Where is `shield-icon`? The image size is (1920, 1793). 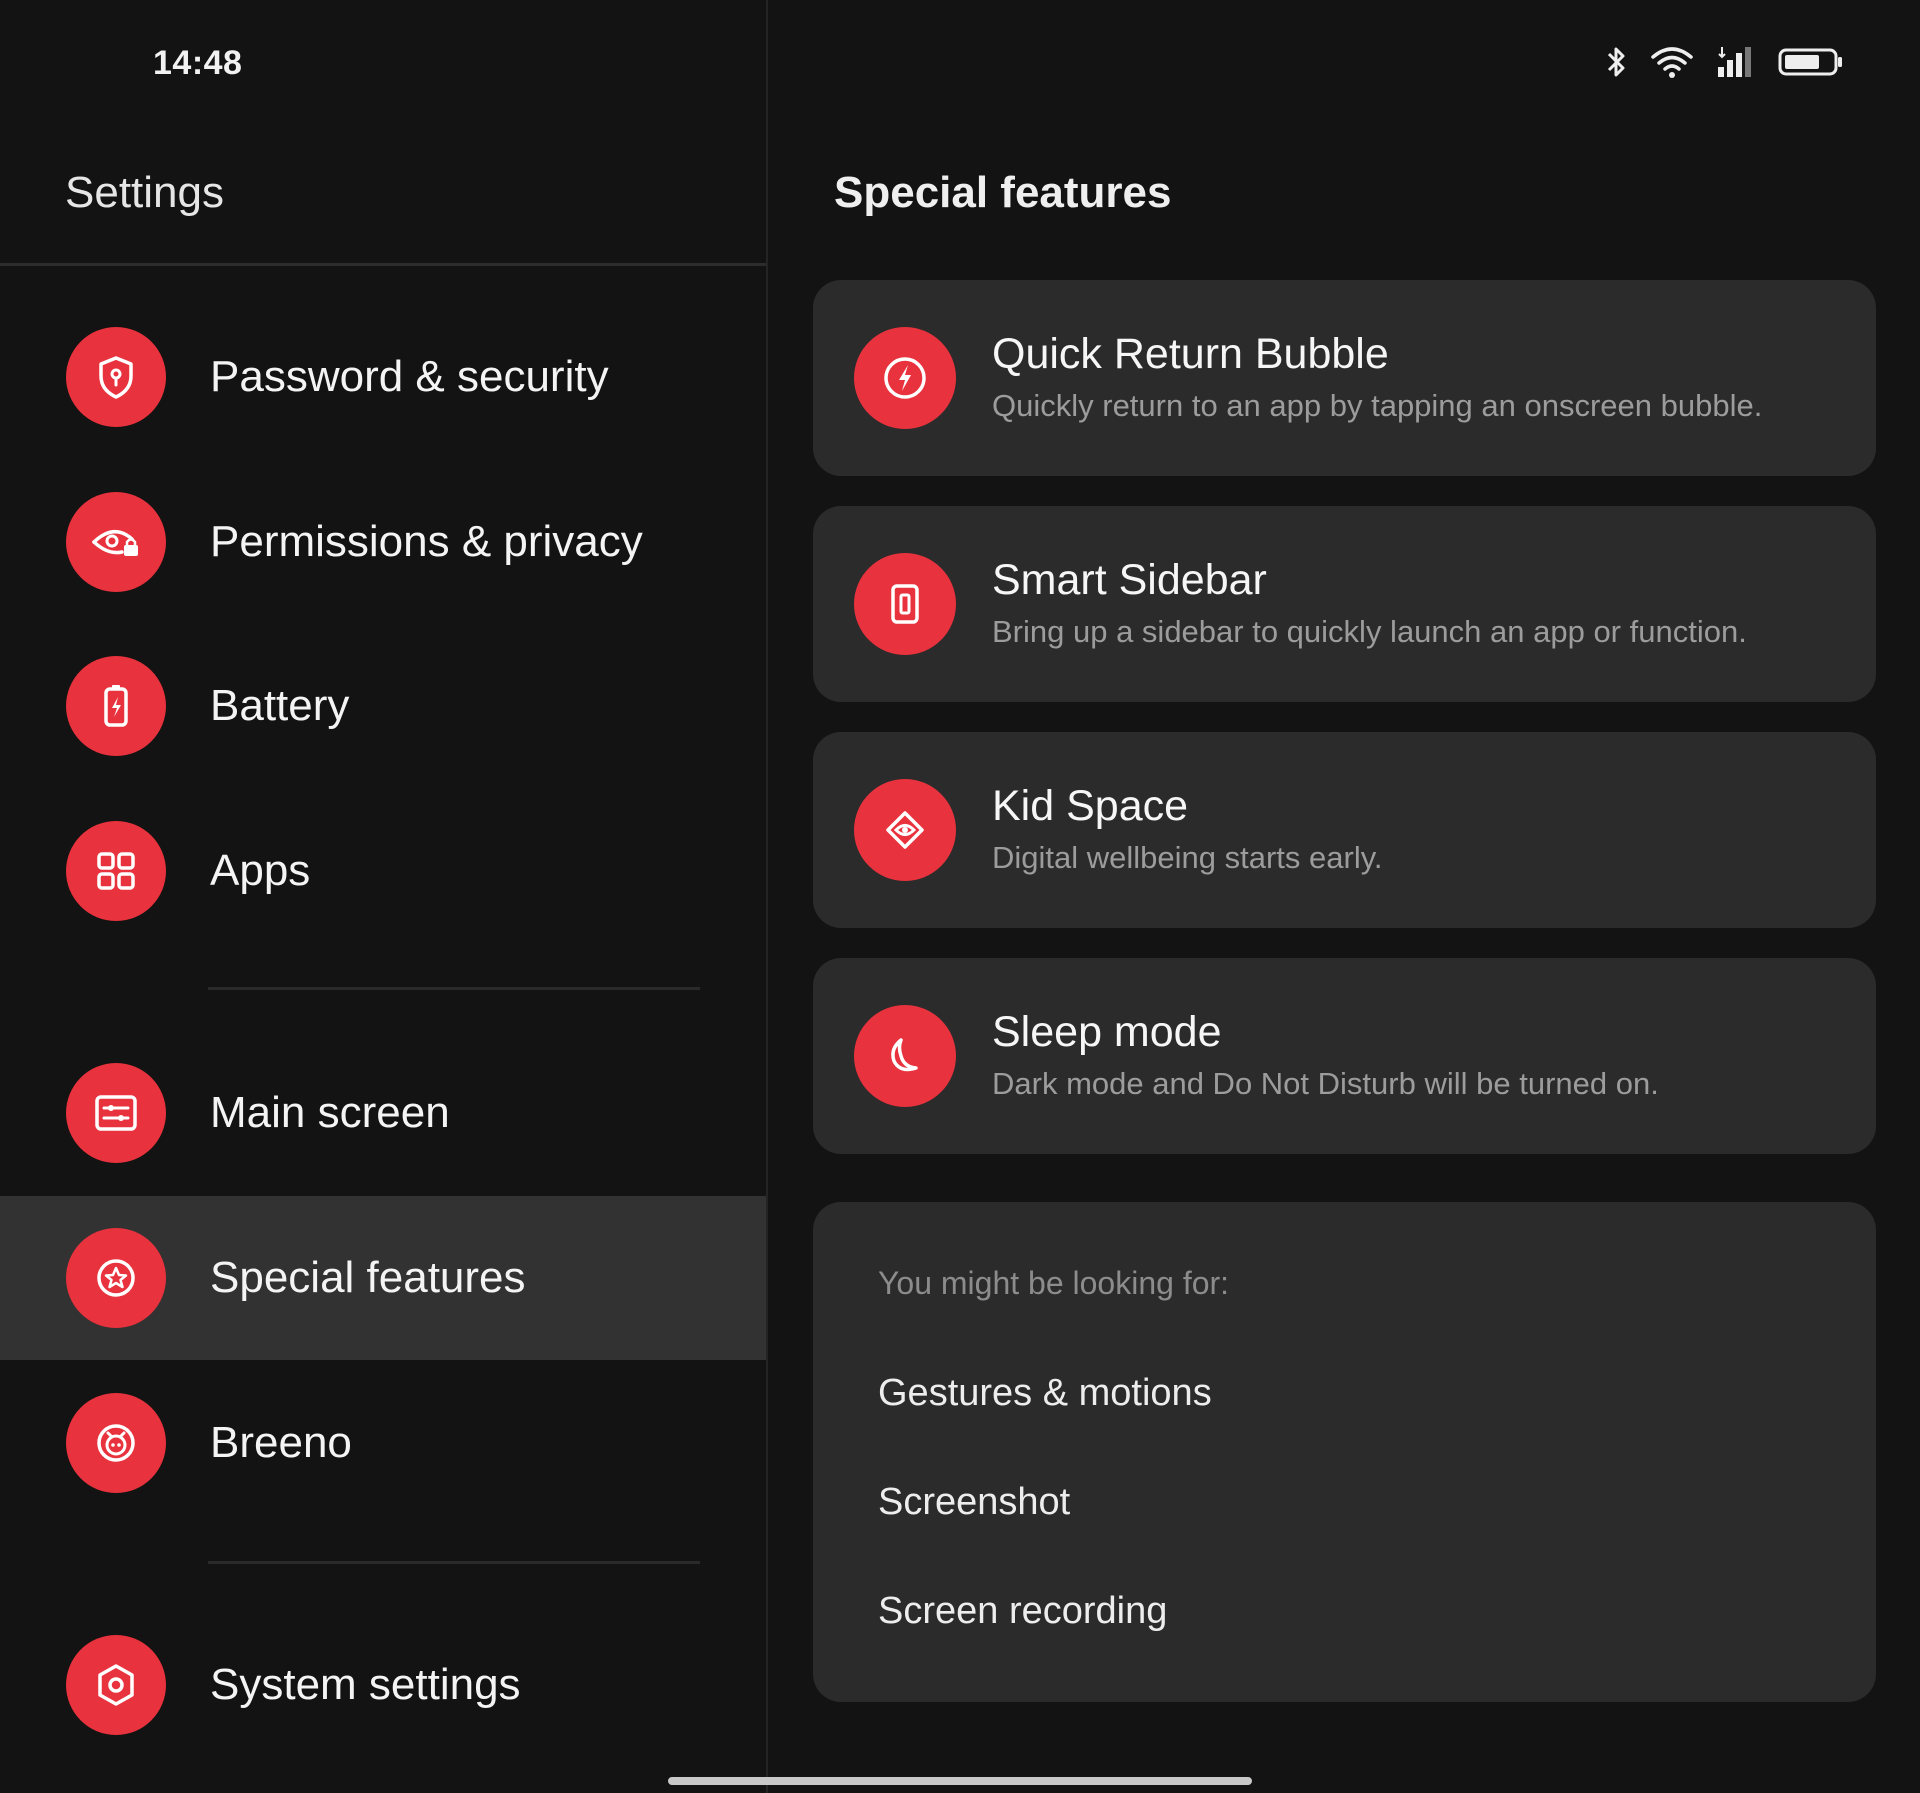
shield-icon is located at coordinates (116, 377).